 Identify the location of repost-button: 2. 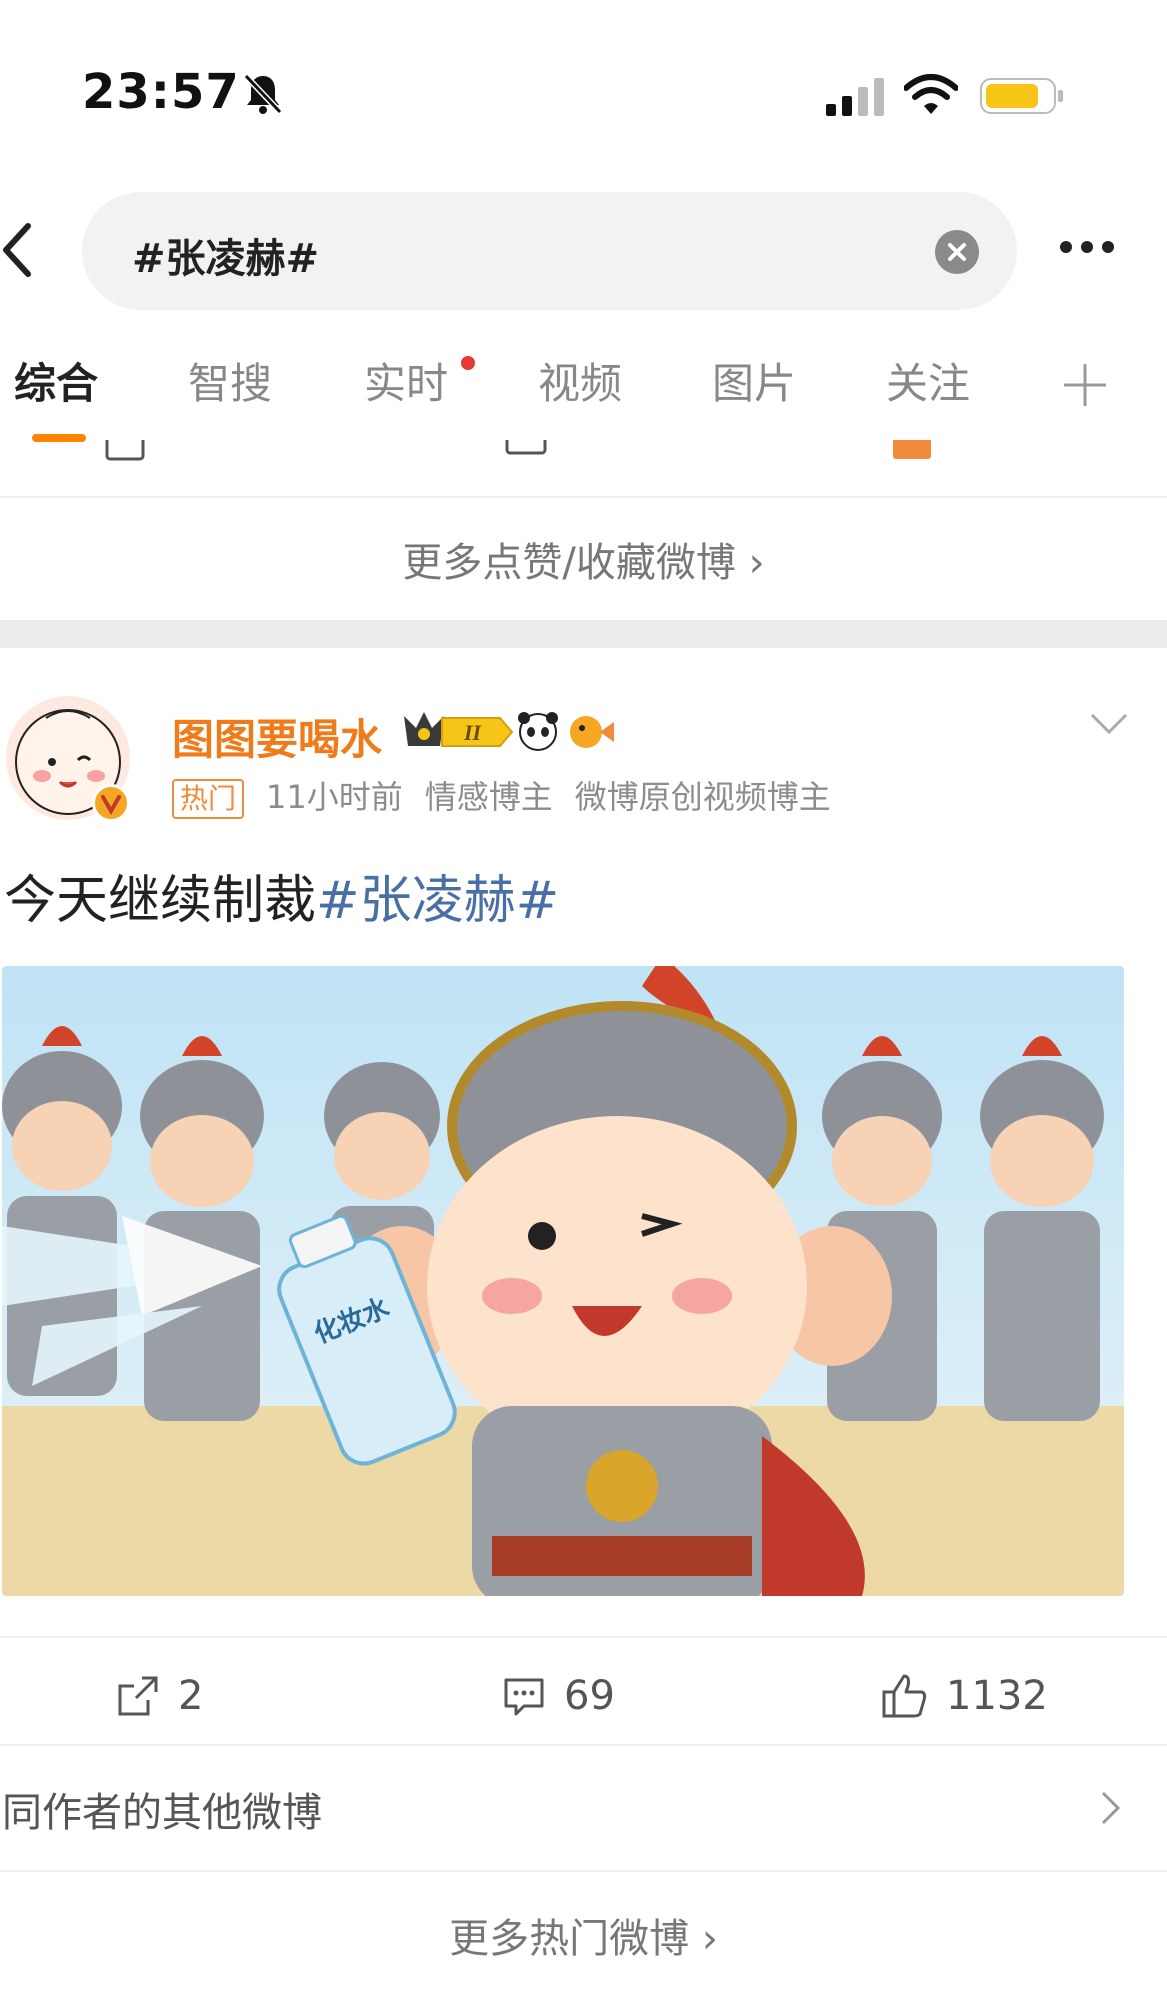
(159, 1696).